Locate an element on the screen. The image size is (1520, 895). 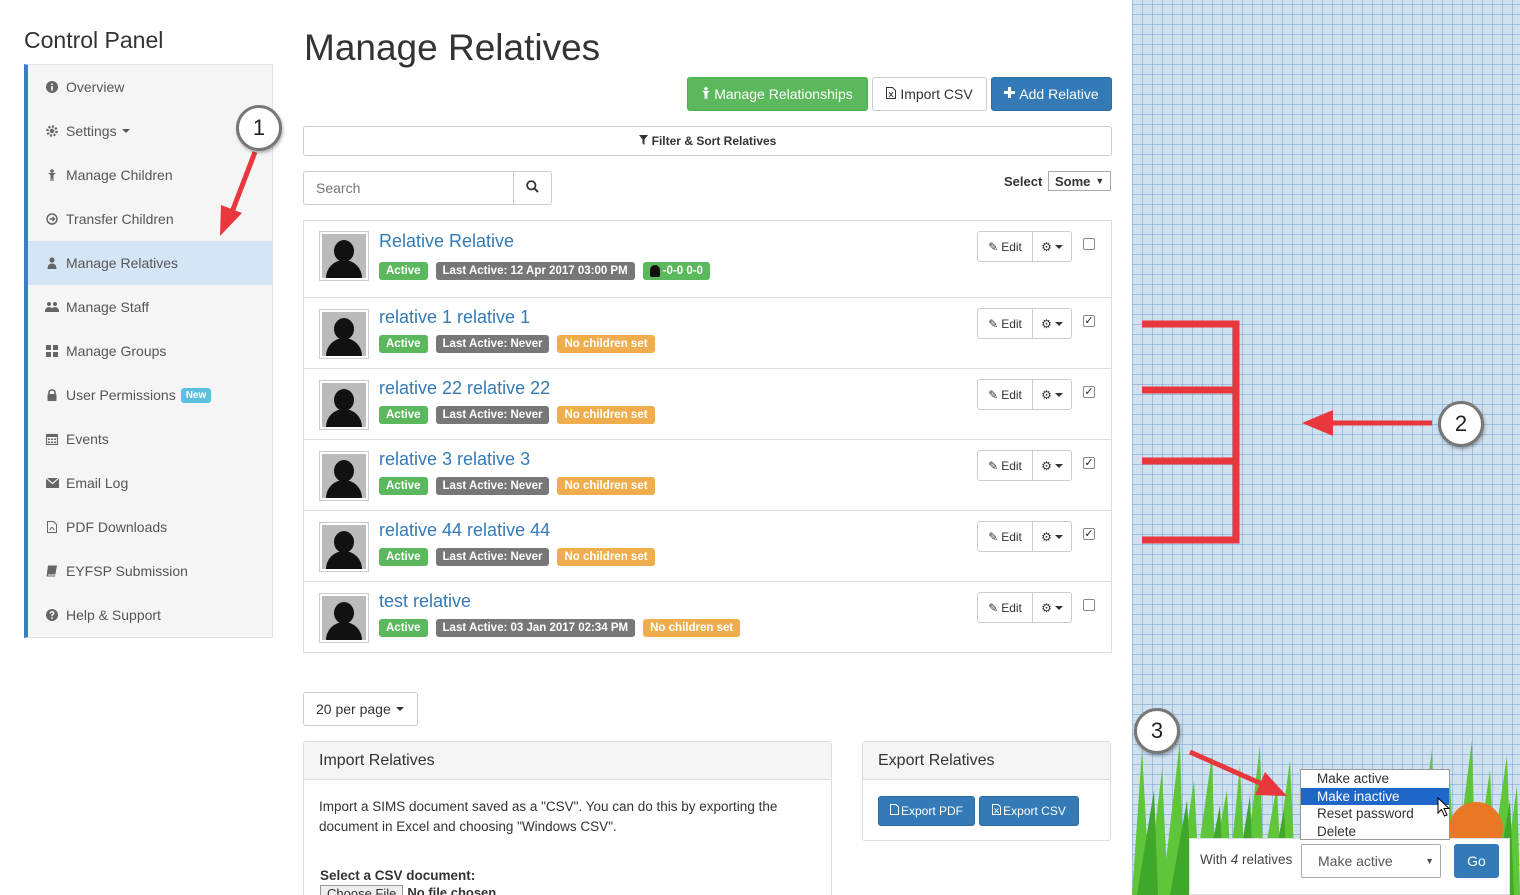
callout-3: 3 is located at coordinates (1157, 731).